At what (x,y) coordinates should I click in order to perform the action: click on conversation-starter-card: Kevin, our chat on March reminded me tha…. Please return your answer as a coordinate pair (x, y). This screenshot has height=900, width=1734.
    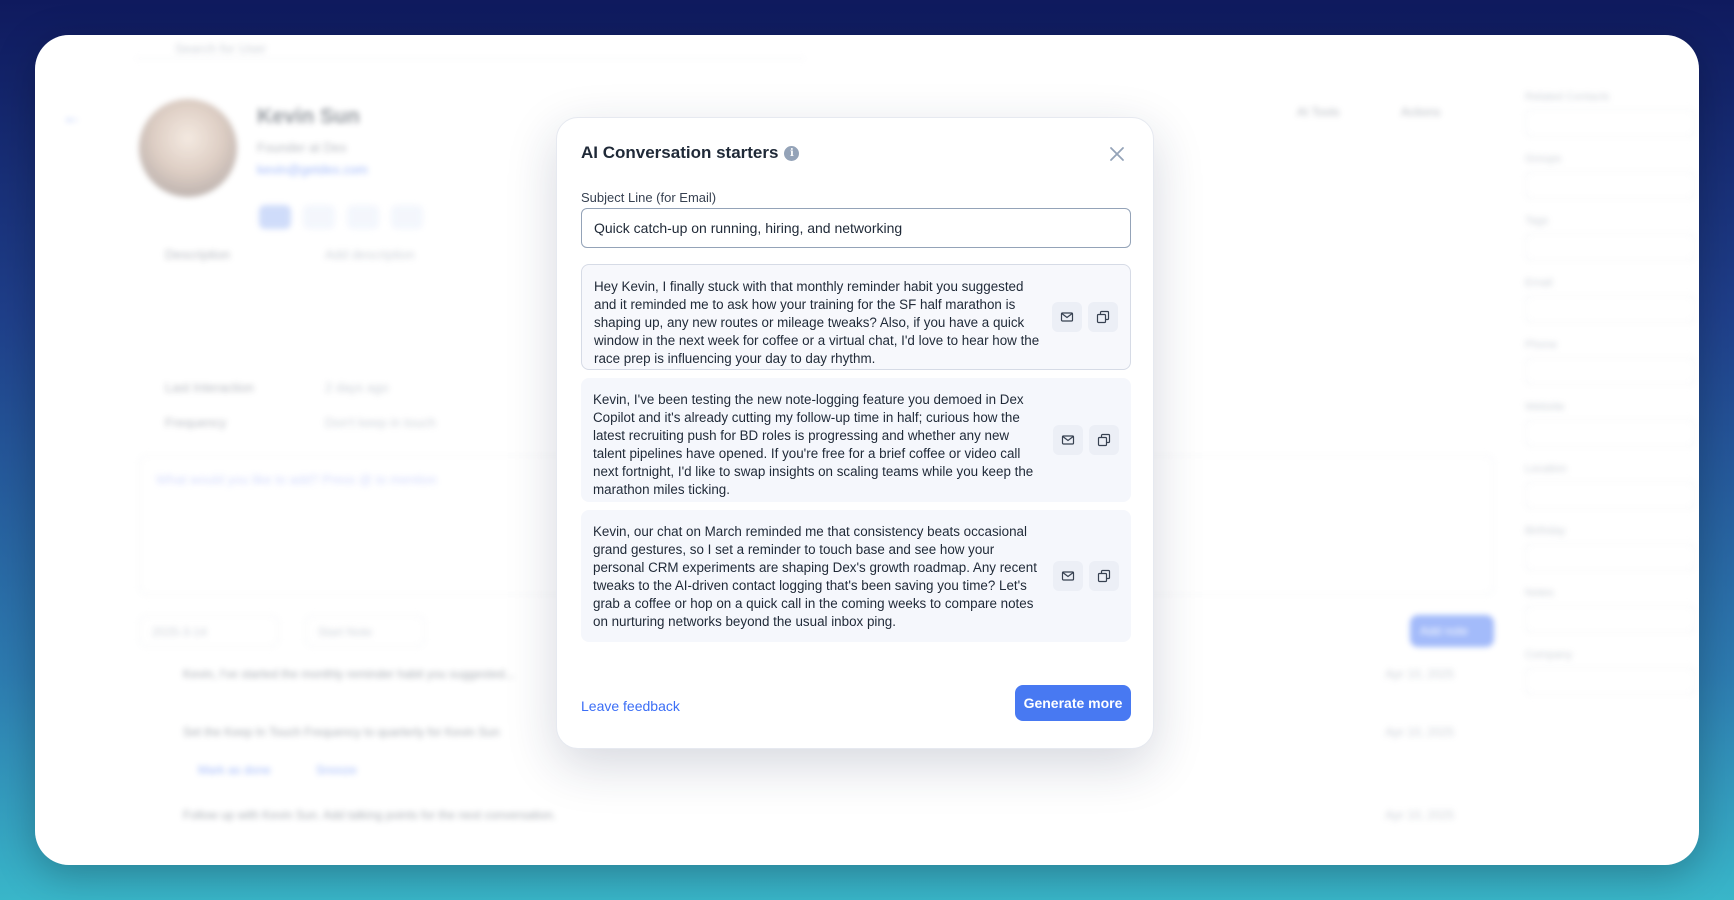
    Looking at the image, I should click on (856, 576).